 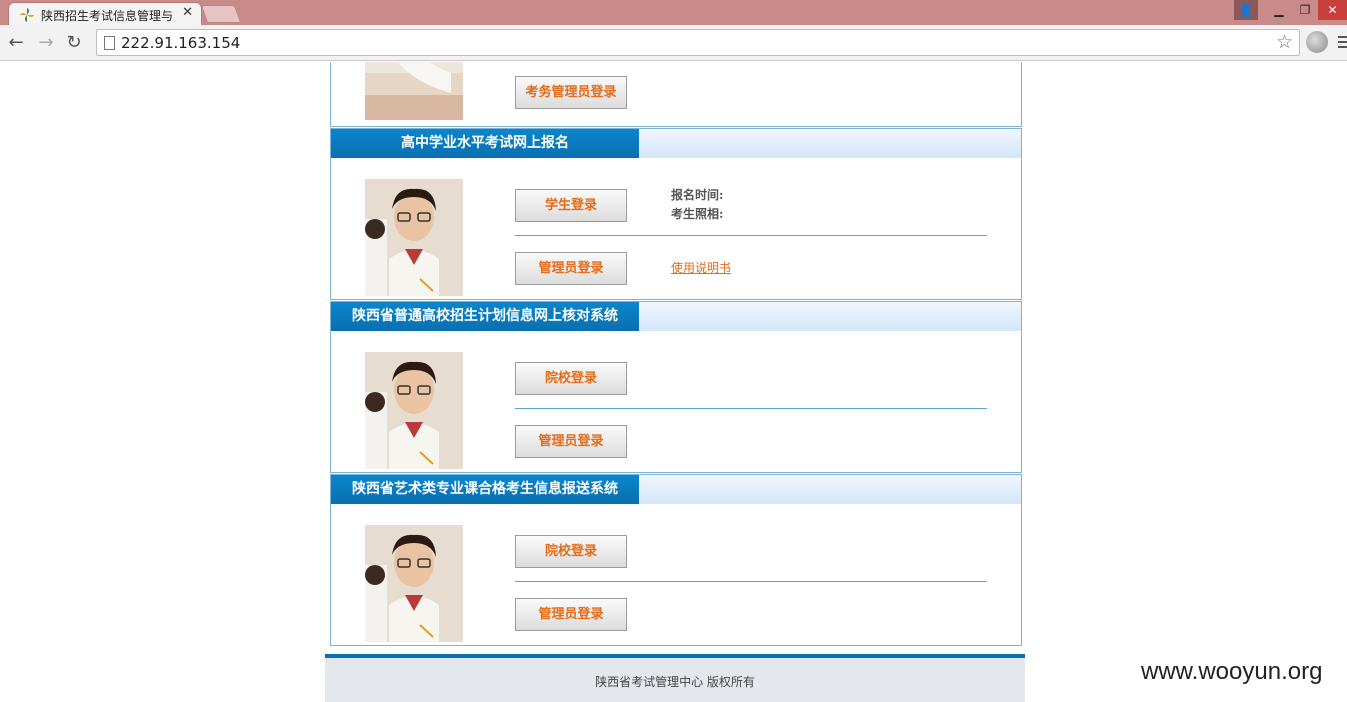 I want to click on page-footer: 陕西省考试管理中心 版权所有, so click(x=675, y=678).